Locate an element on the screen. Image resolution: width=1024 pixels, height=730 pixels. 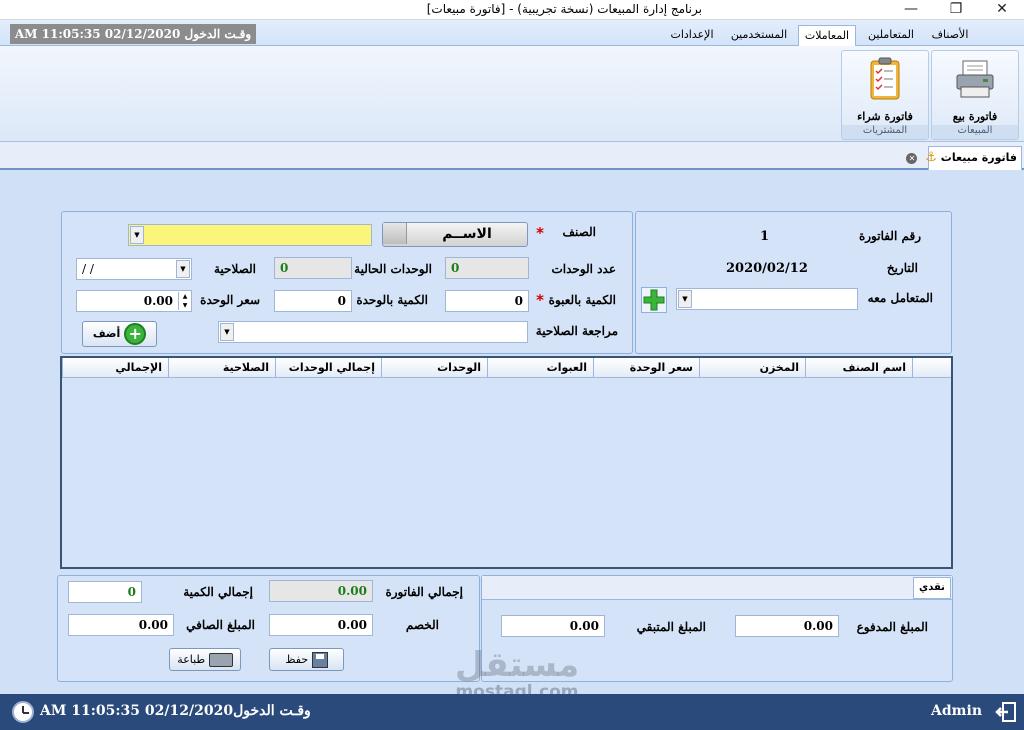
validity-label: الصلاحية is located at coordinates (234, 269).